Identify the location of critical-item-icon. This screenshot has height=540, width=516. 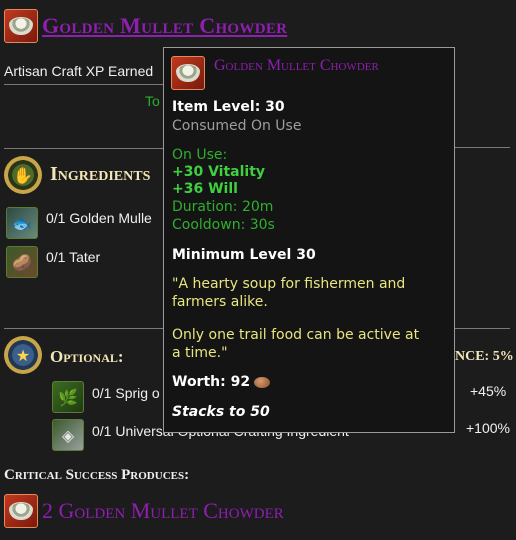
(21, 511).